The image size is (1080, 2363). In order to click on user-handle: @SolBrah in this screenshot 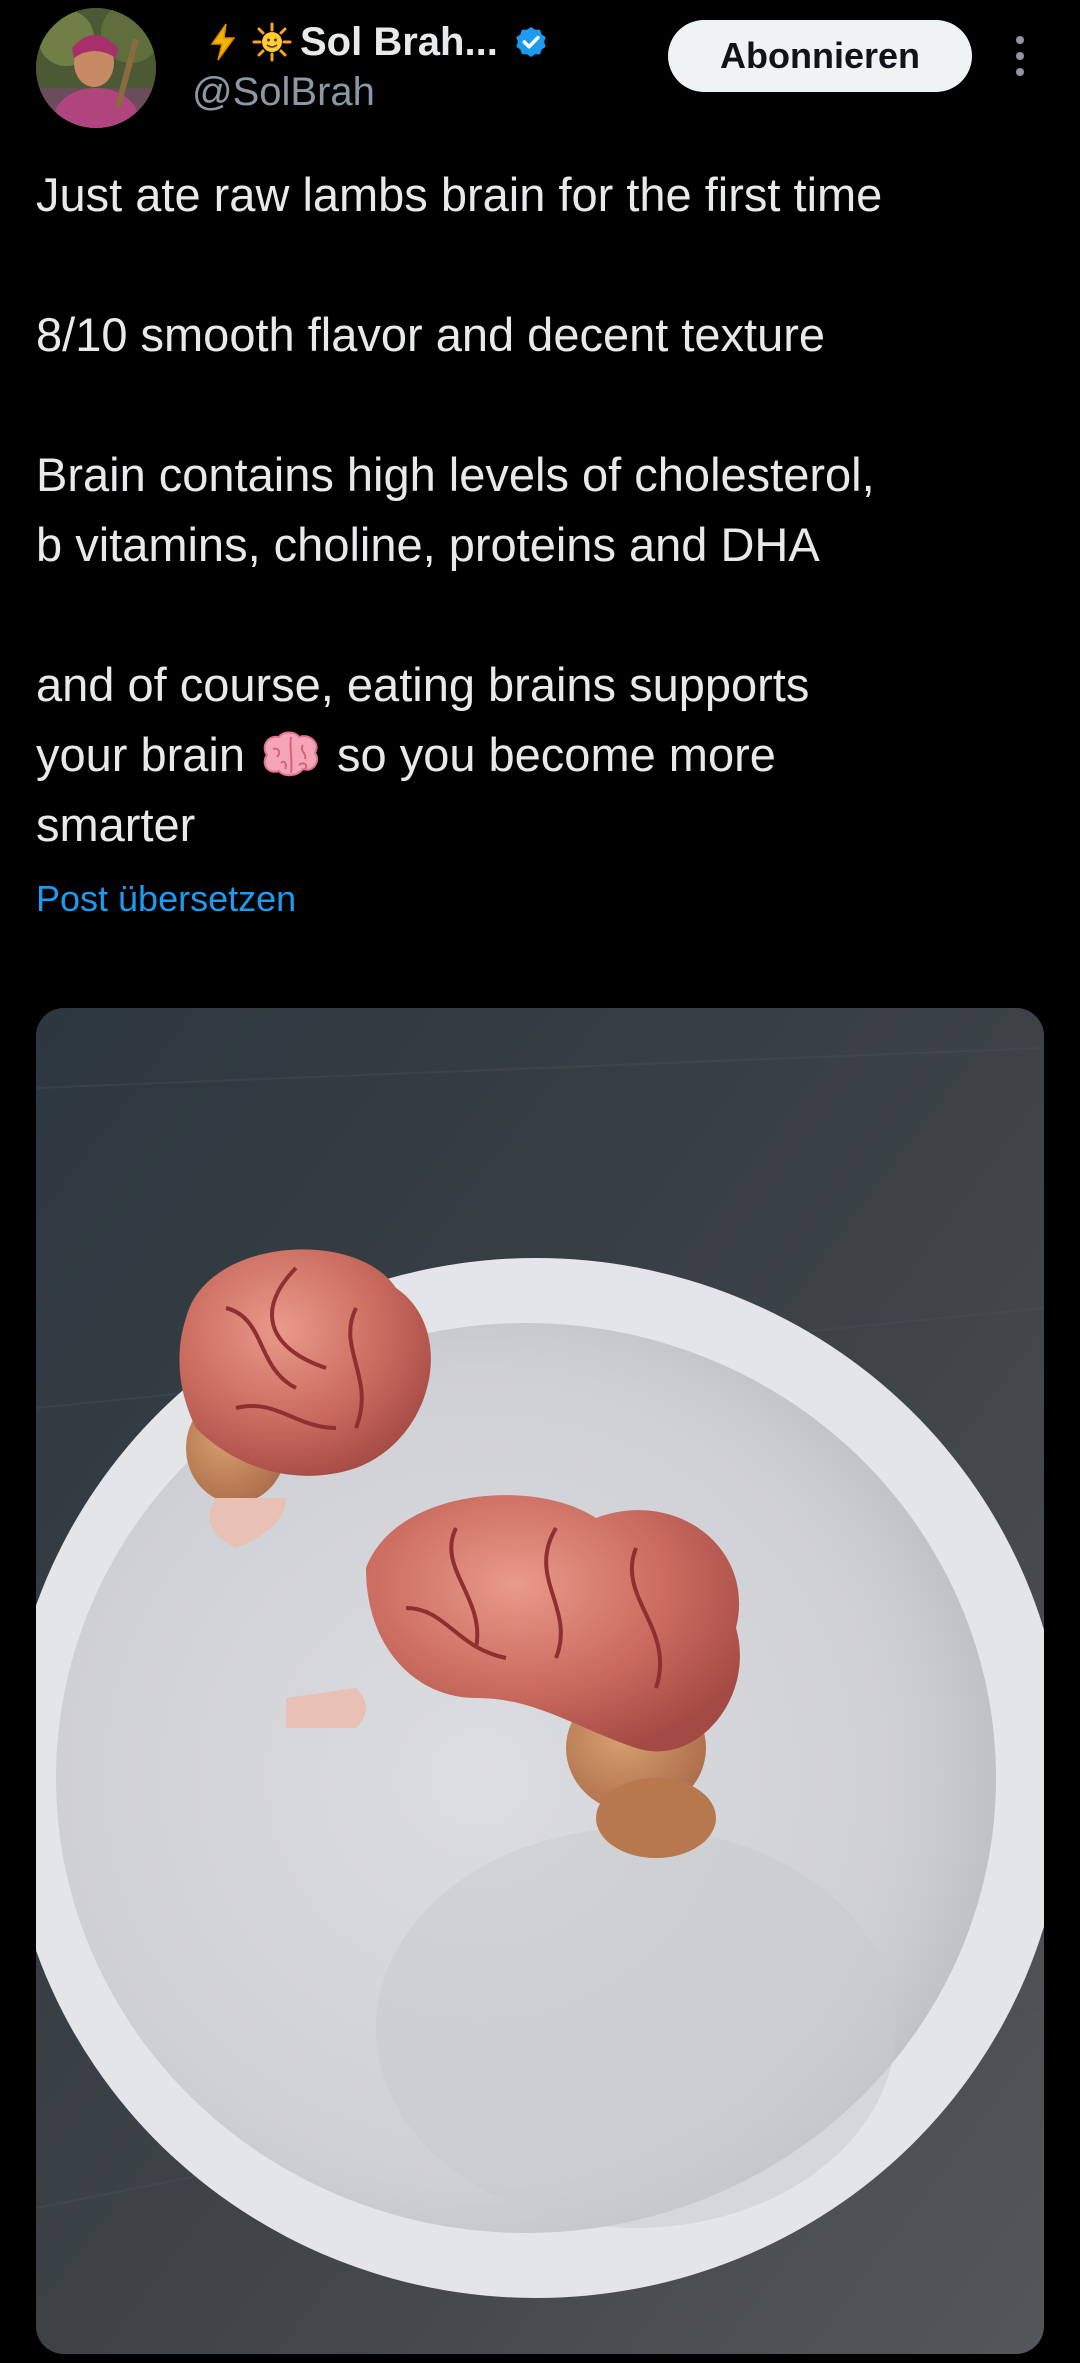, I will do `click(283, 92)`.